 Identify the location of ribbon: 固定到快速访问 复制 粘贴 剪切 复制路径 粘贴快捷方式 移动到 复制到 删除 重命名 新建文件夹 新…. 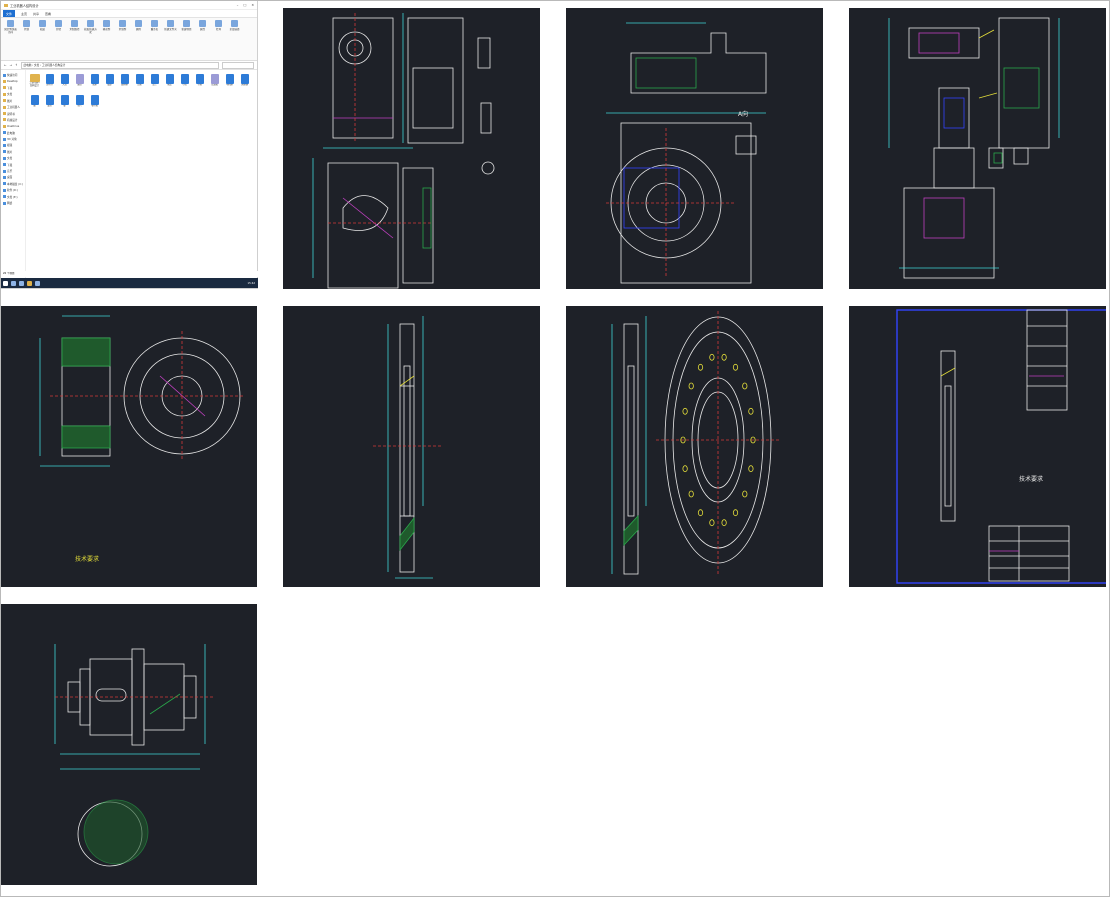
(129, 39).